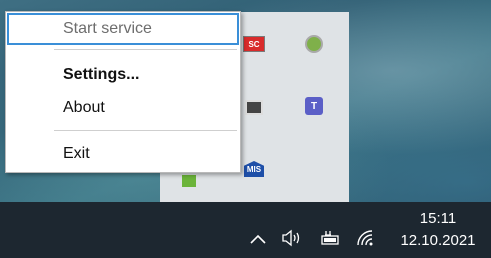 The height and width of the screenshot is (258, 491). I want to click on lock-shield-icon, so click(314, 44).